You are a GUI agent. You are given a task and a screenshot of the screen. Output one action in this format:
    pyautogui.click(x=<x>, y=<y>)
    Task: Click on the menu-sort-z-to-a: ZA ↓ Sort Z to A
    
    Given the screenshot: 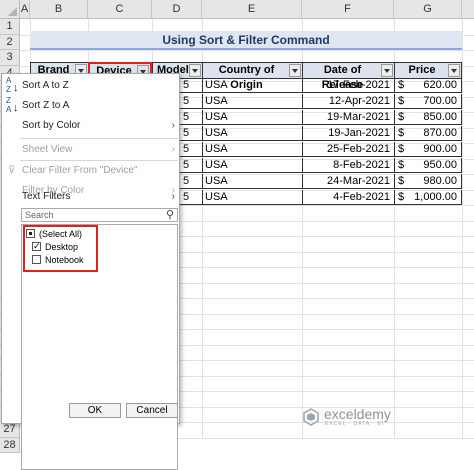 What is the action you would take?
    pyautogui.click(x=90, y=106)
    